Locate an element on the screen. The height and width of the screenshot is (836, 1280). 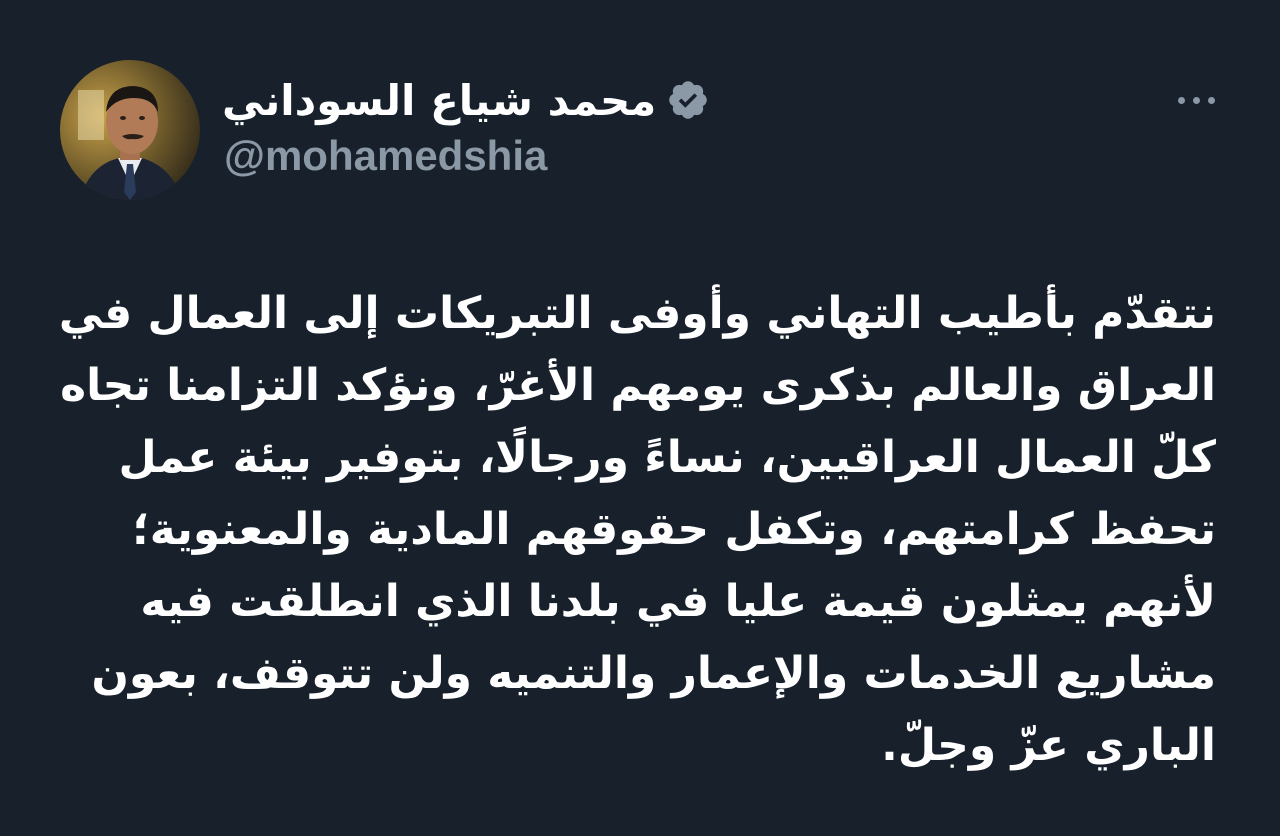
author-name-row: محمد شياع السوداني is located at coordinates (466, 100).